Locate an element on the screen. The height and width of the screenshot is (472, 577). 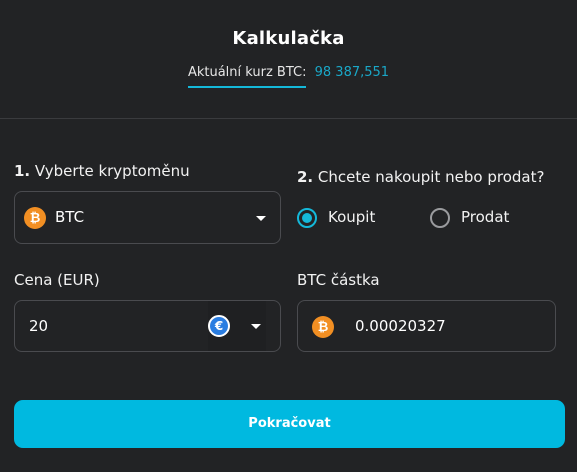
buy-sell-label: 2. Chcete nakoupit nebo prodat? is located at coordinates (421, 177).